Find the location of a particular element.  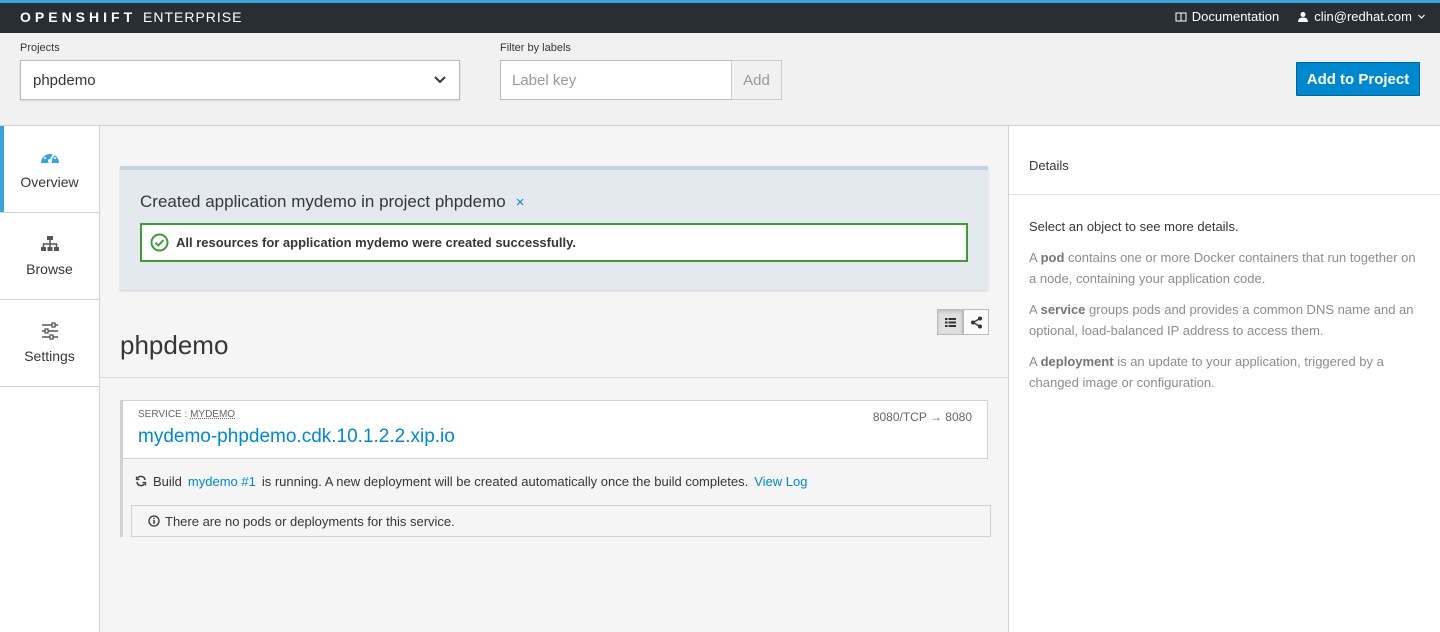

user-icon is located at coordinates (1303, 16).